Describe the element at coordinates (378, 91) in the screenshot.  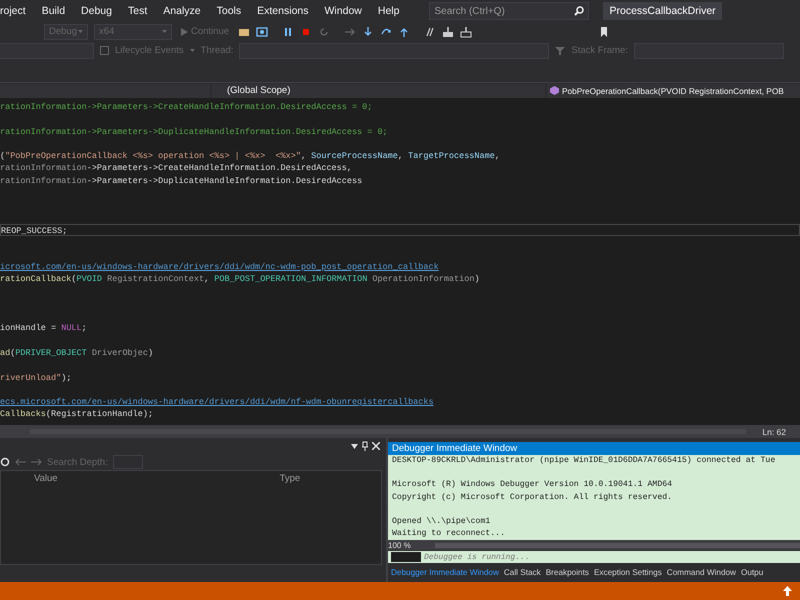
I see `scope-dropdown: (Global Scope)` at that location.